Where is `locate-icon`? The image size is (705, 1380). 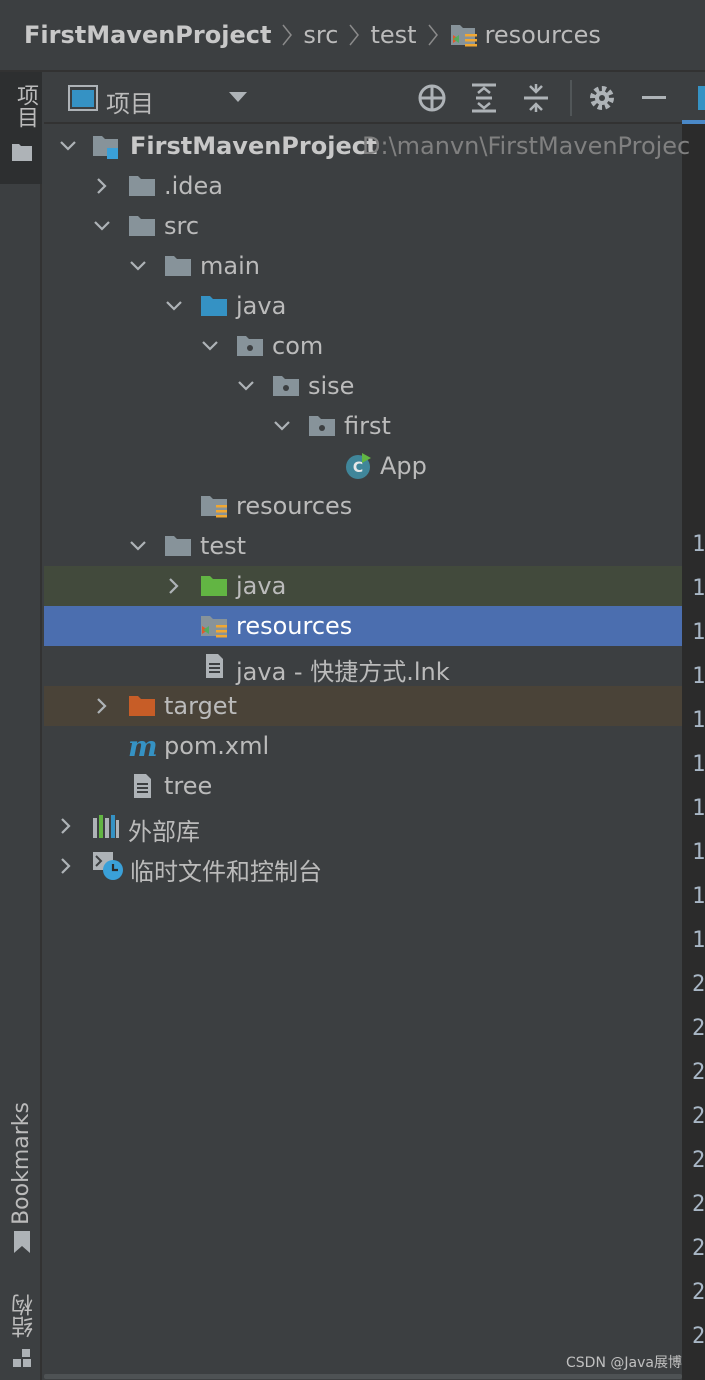 locate-icon is located at coordinates (432, 98).